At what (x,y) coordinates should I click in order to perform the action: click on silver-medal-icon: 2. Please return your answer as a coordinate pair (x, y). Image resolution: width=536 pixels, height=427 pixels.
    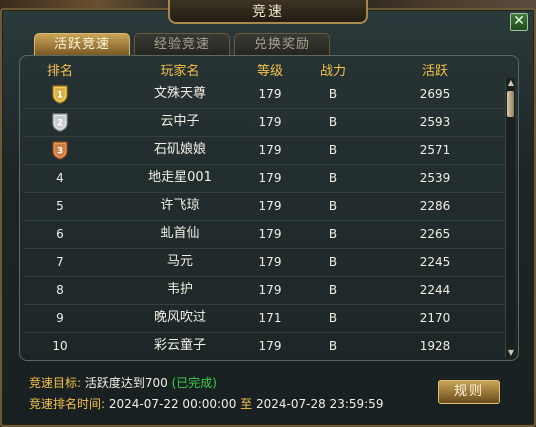
    Looking at the image, I should click on (60, 122).